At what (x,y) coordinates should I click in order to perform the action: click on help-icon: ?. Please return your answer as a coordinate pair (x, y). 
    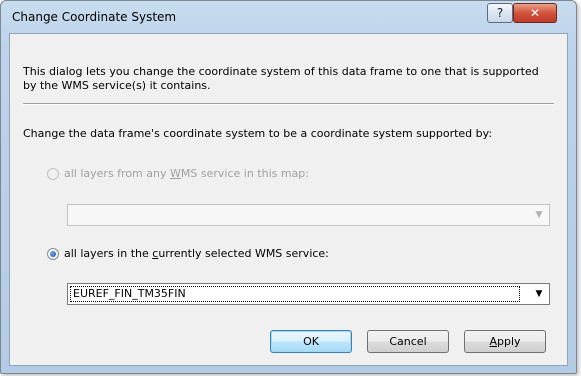
    Looking at the image, I should click on (500, 13).